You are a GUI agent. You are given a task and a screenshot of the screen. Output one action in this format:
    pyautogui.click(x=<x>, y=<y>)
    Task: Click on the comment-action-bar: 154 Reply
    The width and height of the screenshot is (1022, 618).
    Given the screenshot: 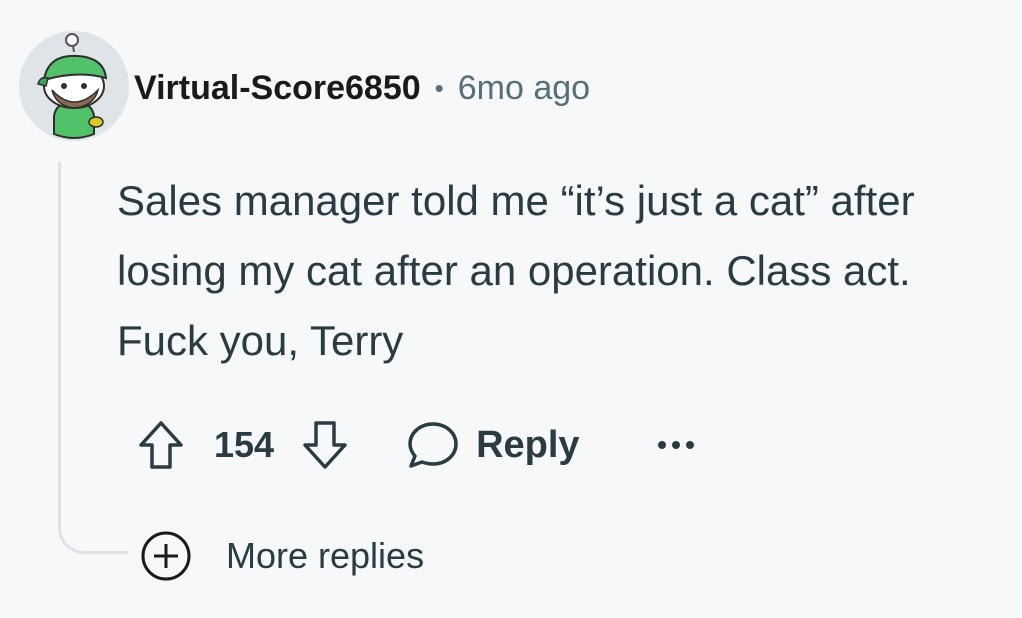 What is the action you would take?
    pyautogui.click(x=414, y=445)
    